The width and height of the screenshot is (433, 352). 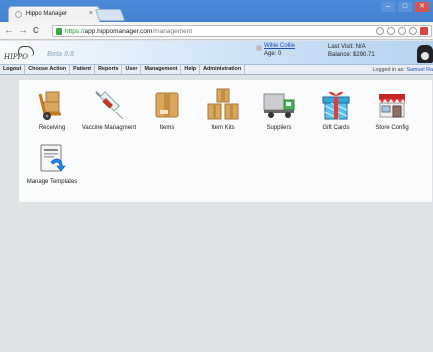 I want to click on balance: Balance: $290.71, so click(x=351, y=55).